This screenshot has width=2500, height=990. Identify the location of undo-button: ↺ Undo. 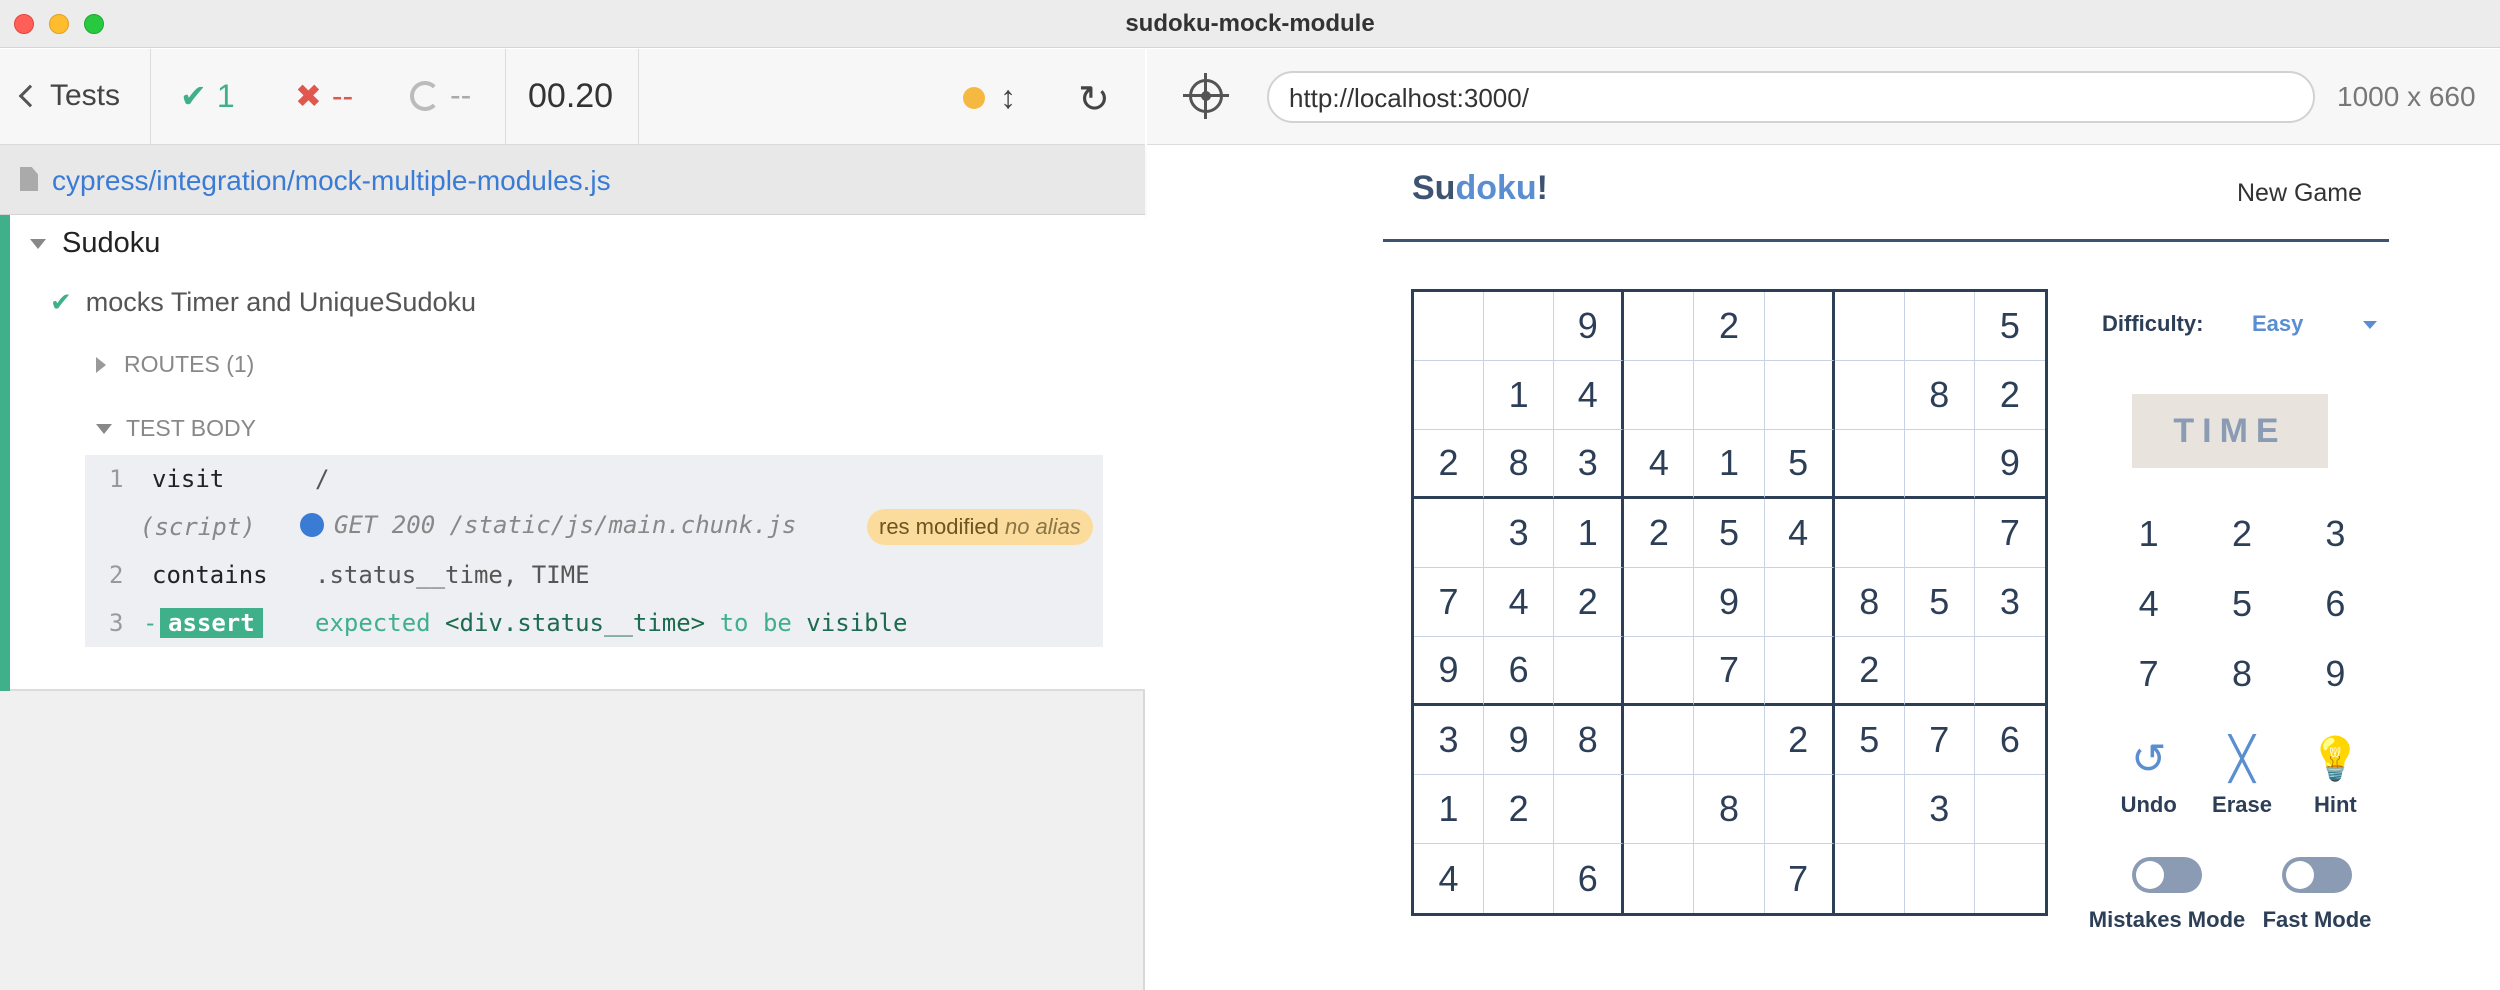
(2148, 776).